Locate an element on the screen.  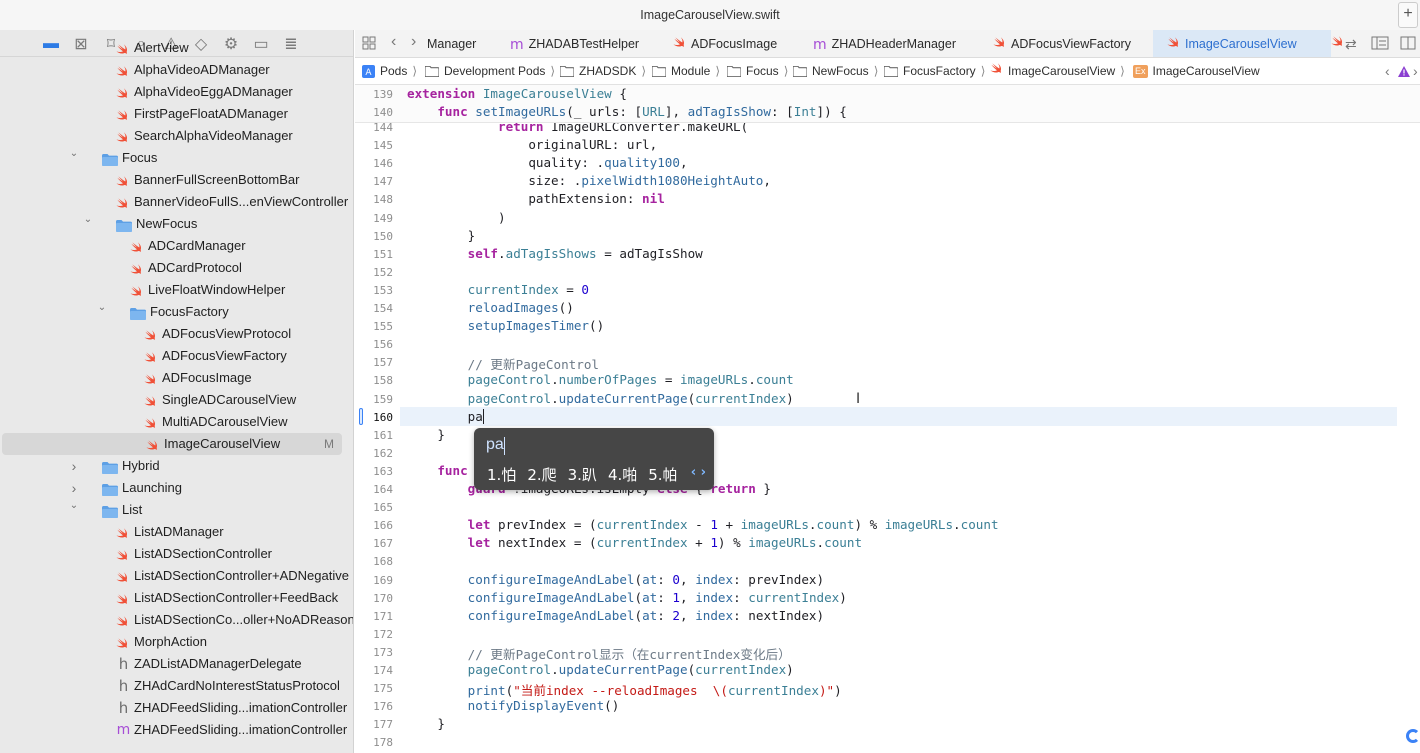
ime-candidate: 2.爬 is located at coordinates (541, 475).